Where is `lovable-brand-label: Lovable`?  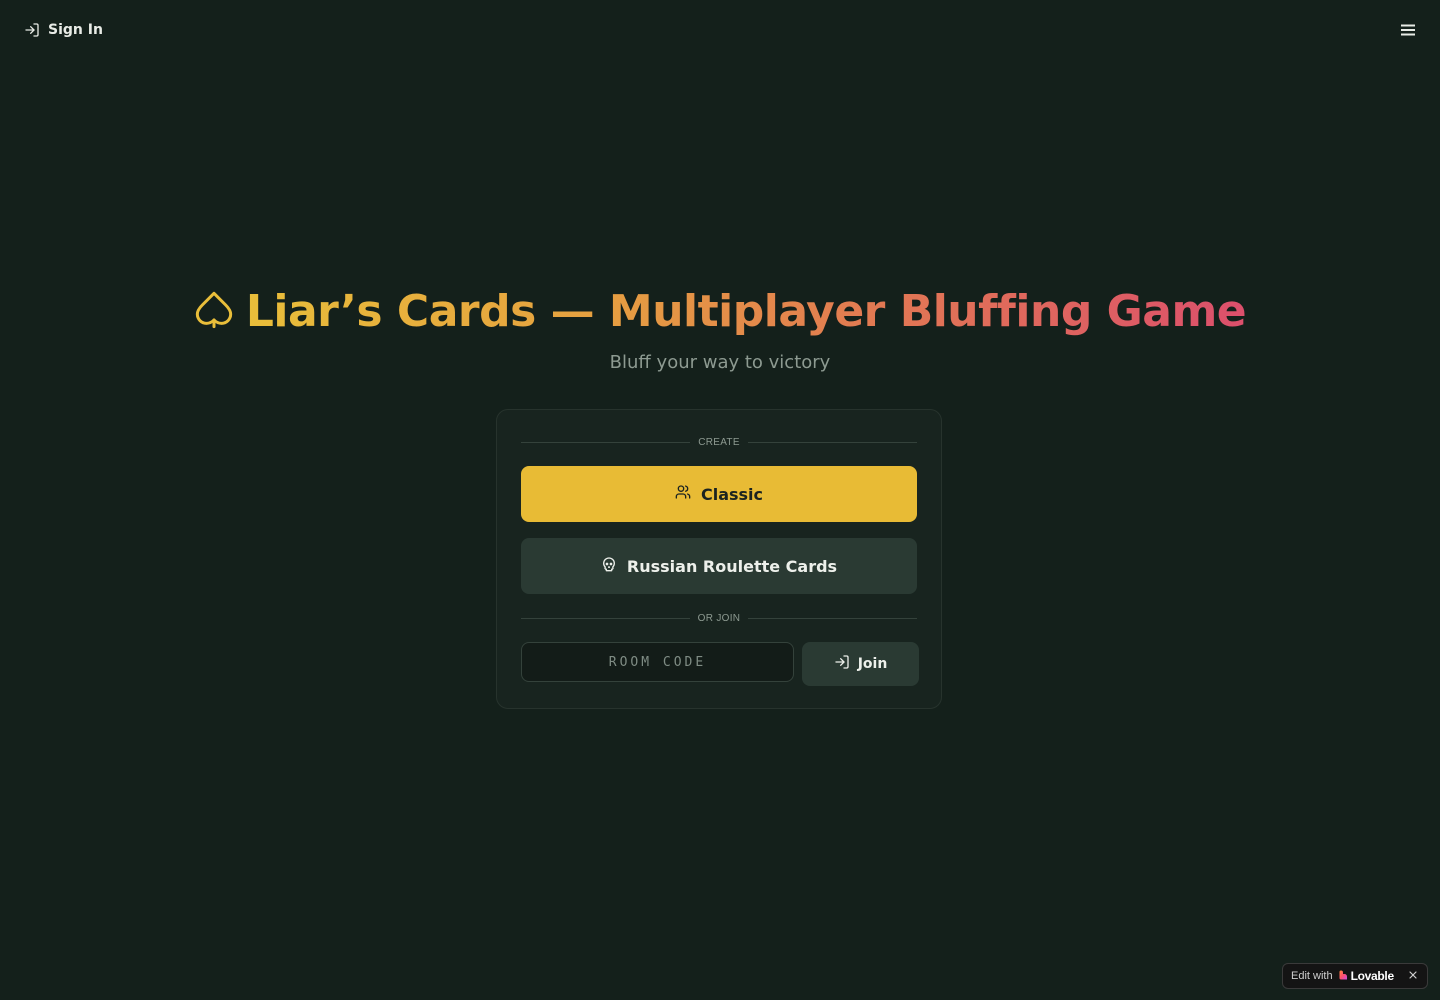
lovable-brand-label: Lovable is located at coordinates (1372, 976).